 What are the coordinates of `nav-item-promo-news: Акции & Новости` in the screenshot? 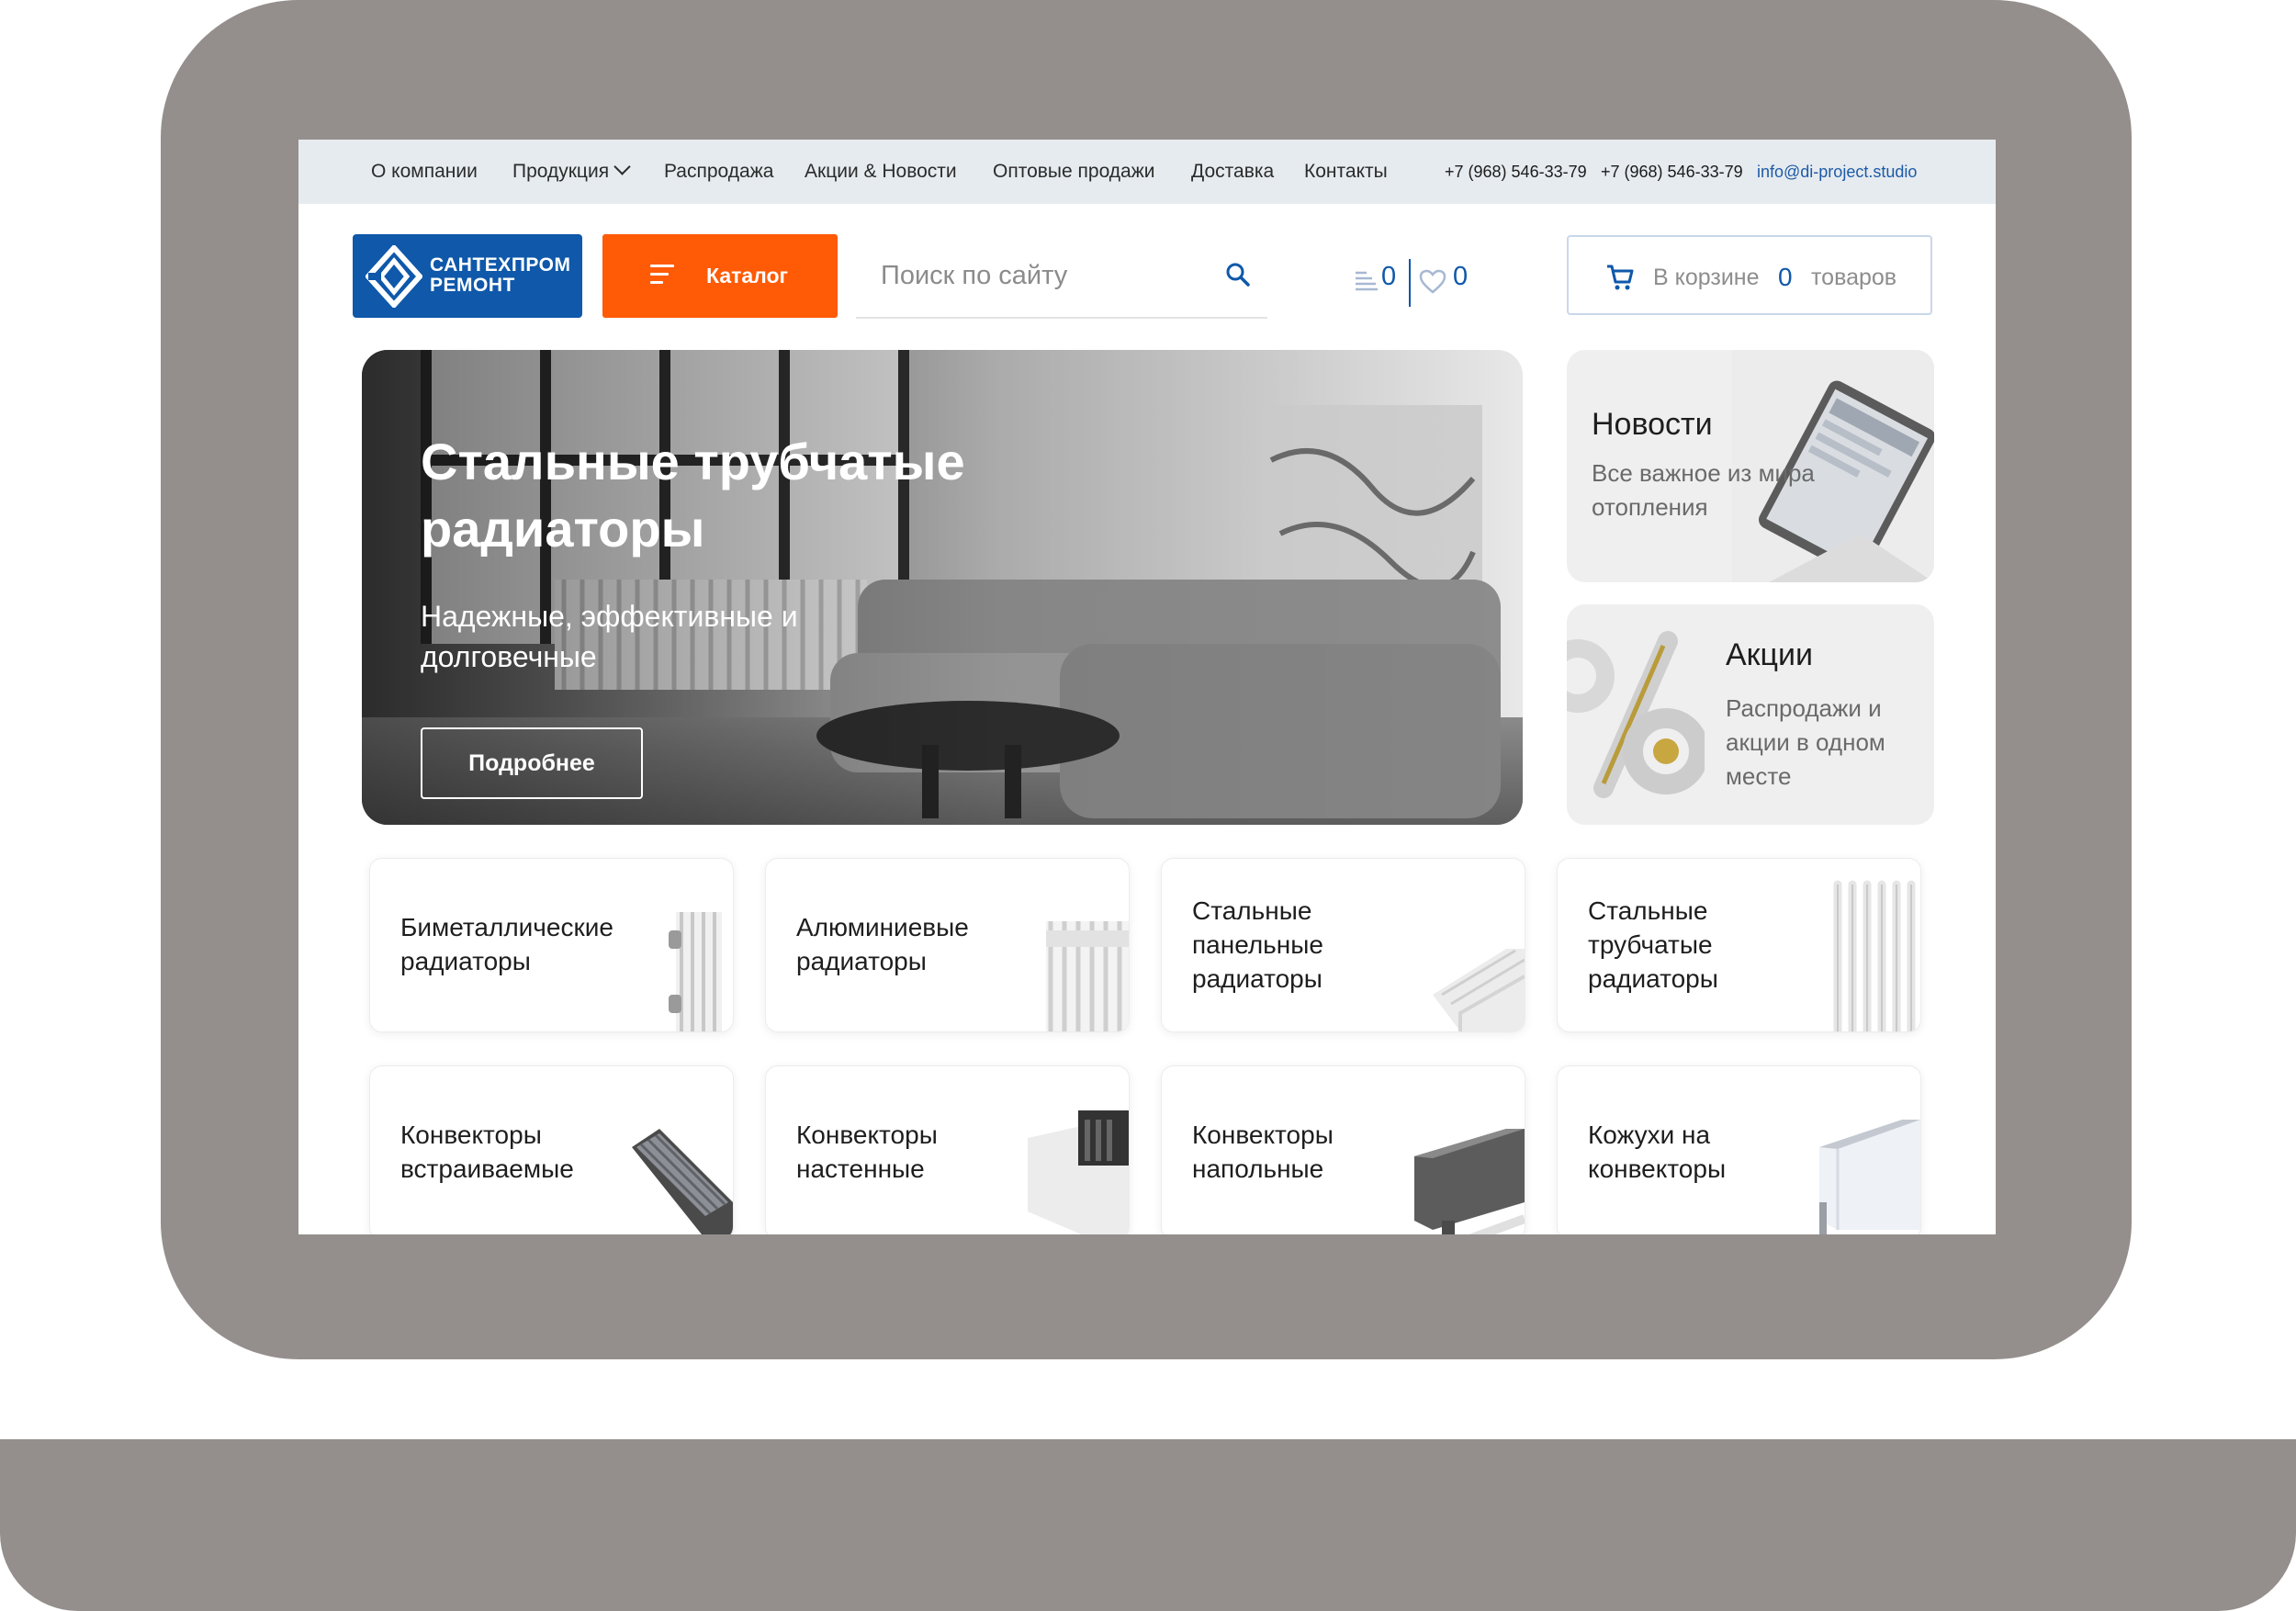 It's located at (881, 172).